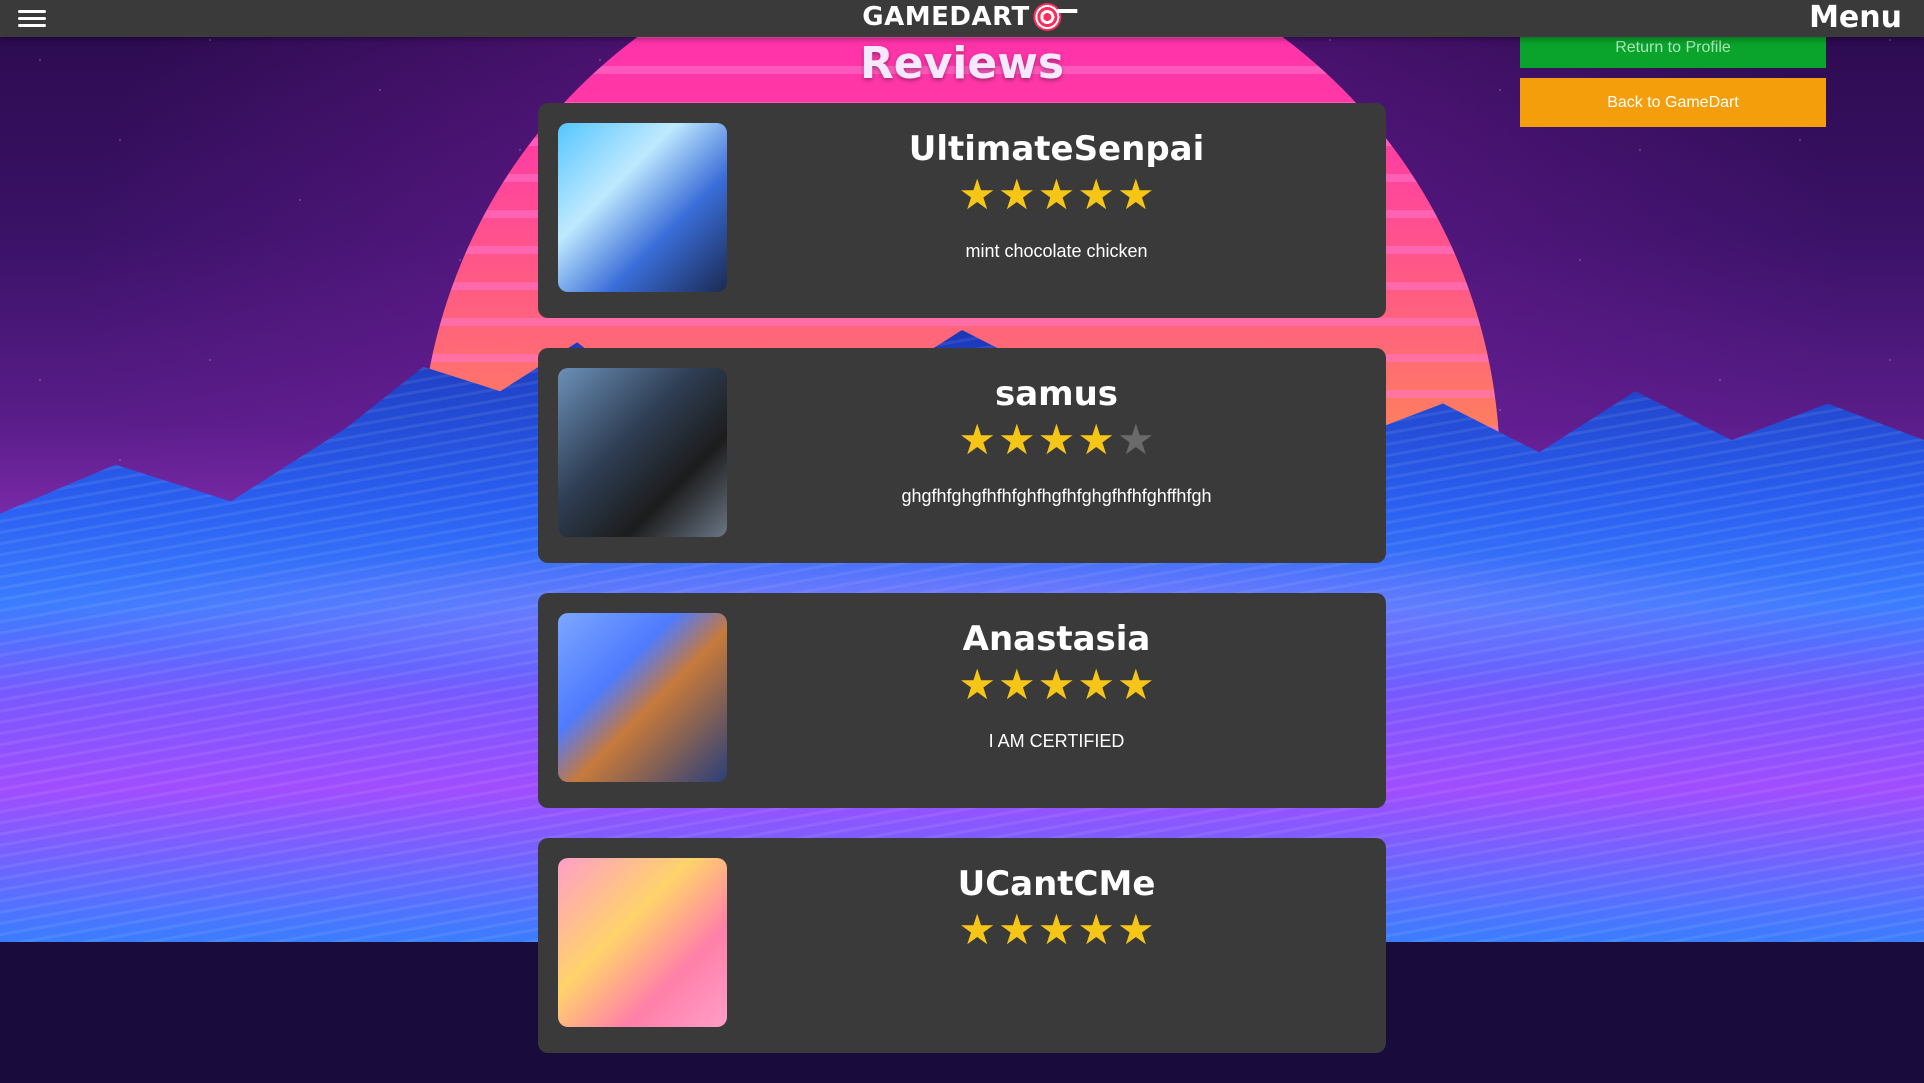 The width and height of the screenshot is (1924, 1083). Describe the element at coordinates (1056, 639) in the screenshot. I see `review-username: Anastasia` at that location.